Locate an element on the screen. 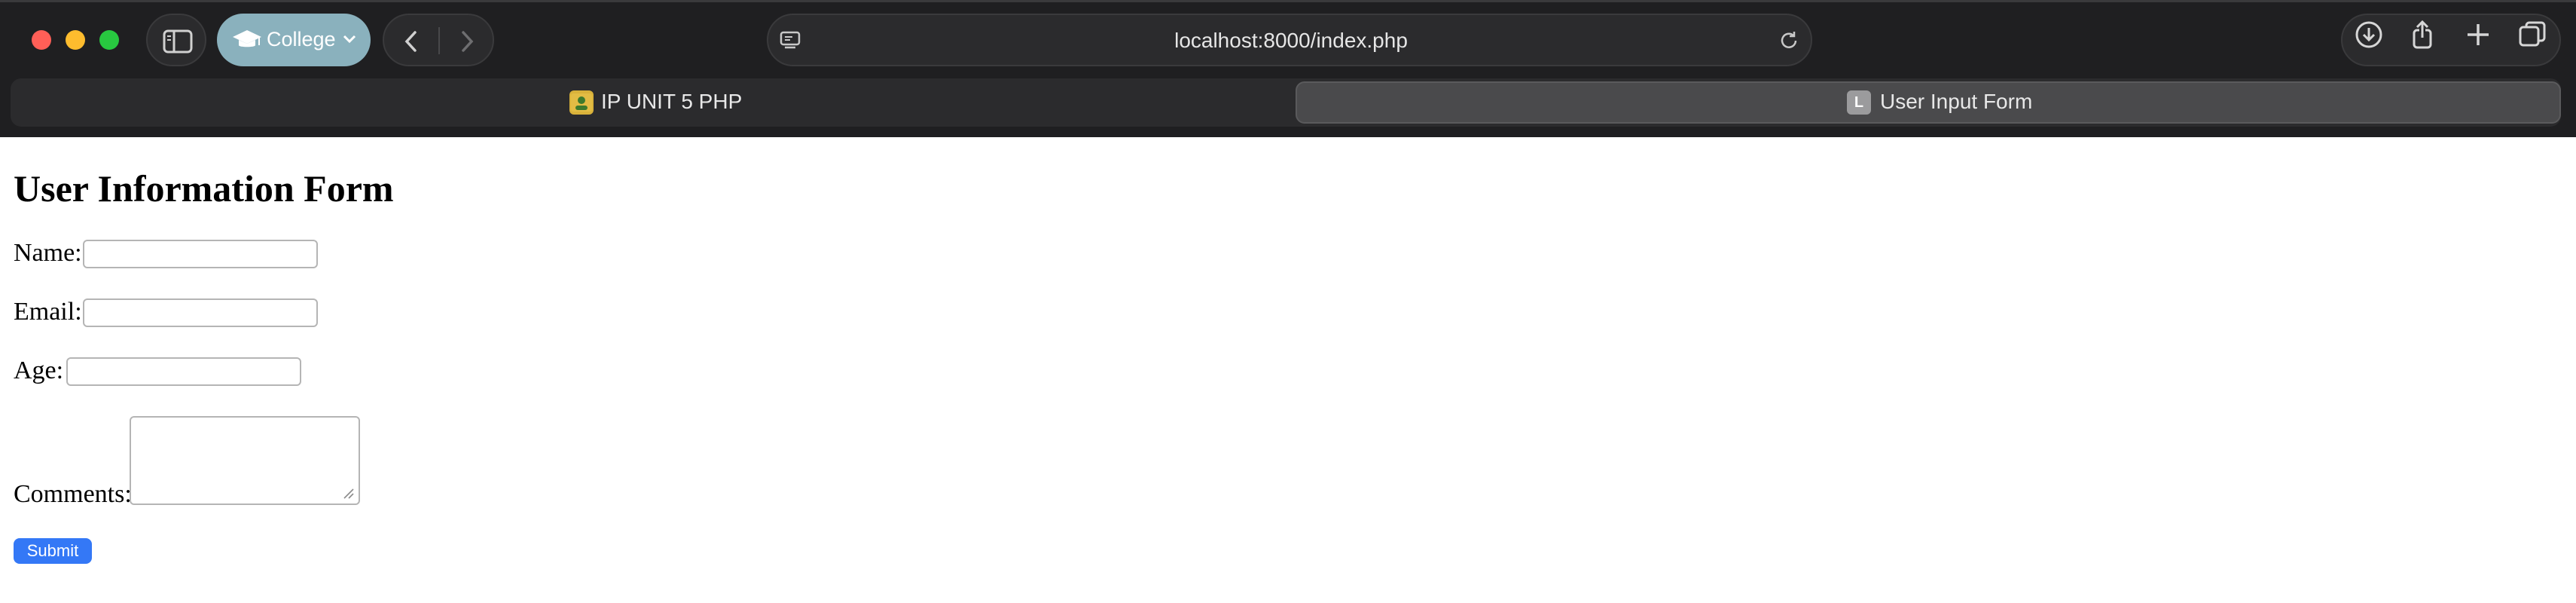  comments-textarea is located at coordinates (245, 460).